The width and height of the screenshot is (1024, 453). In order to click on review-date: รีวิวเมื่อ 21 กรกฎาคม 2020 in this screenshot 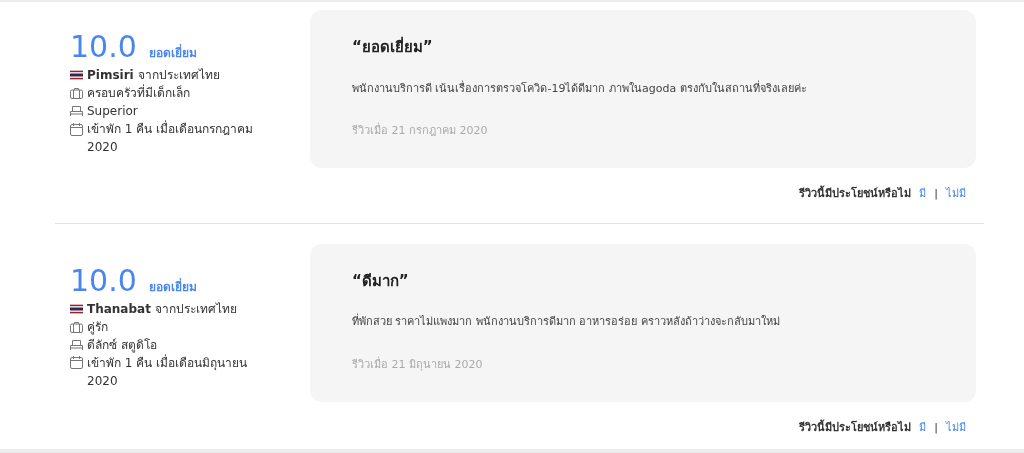, I will do `click(420, 131)`.